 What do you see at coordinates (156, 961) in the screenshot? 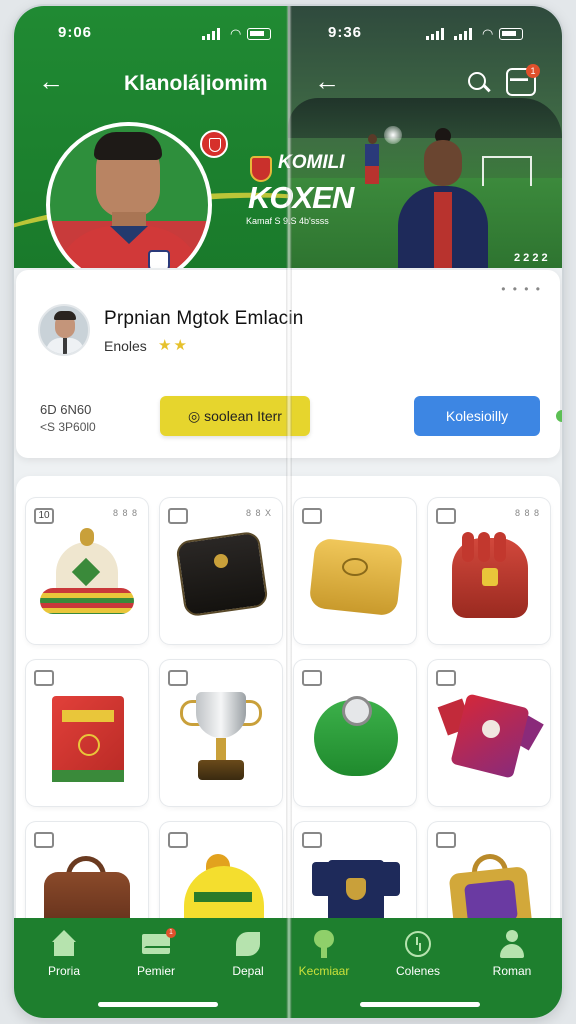
I see `nav-item-messages: 1 Pemier` at bounding box center [156, 961].